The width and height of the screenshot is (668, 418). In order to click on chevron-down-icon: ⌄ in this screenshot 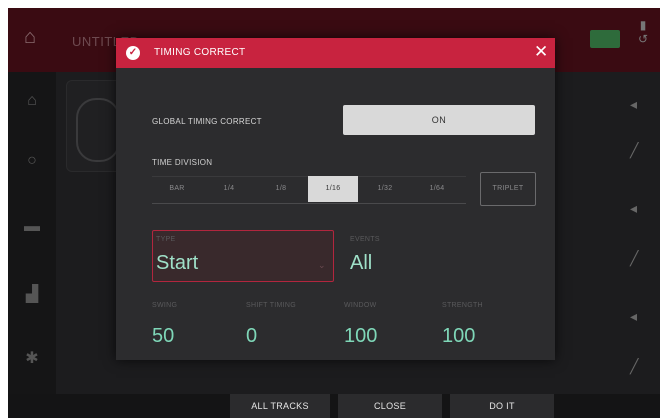, I will do `click(322, 265)`.